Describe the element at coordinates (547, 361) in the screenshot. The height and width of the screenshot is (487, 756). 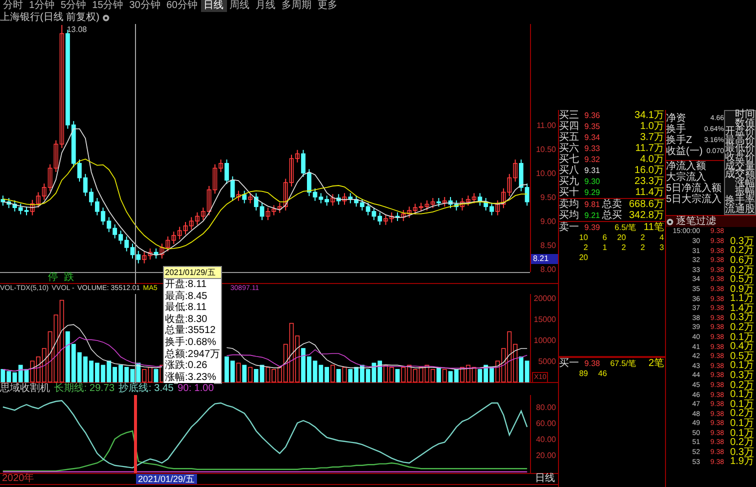
I see `volume-axis-label: 5000` at that location.